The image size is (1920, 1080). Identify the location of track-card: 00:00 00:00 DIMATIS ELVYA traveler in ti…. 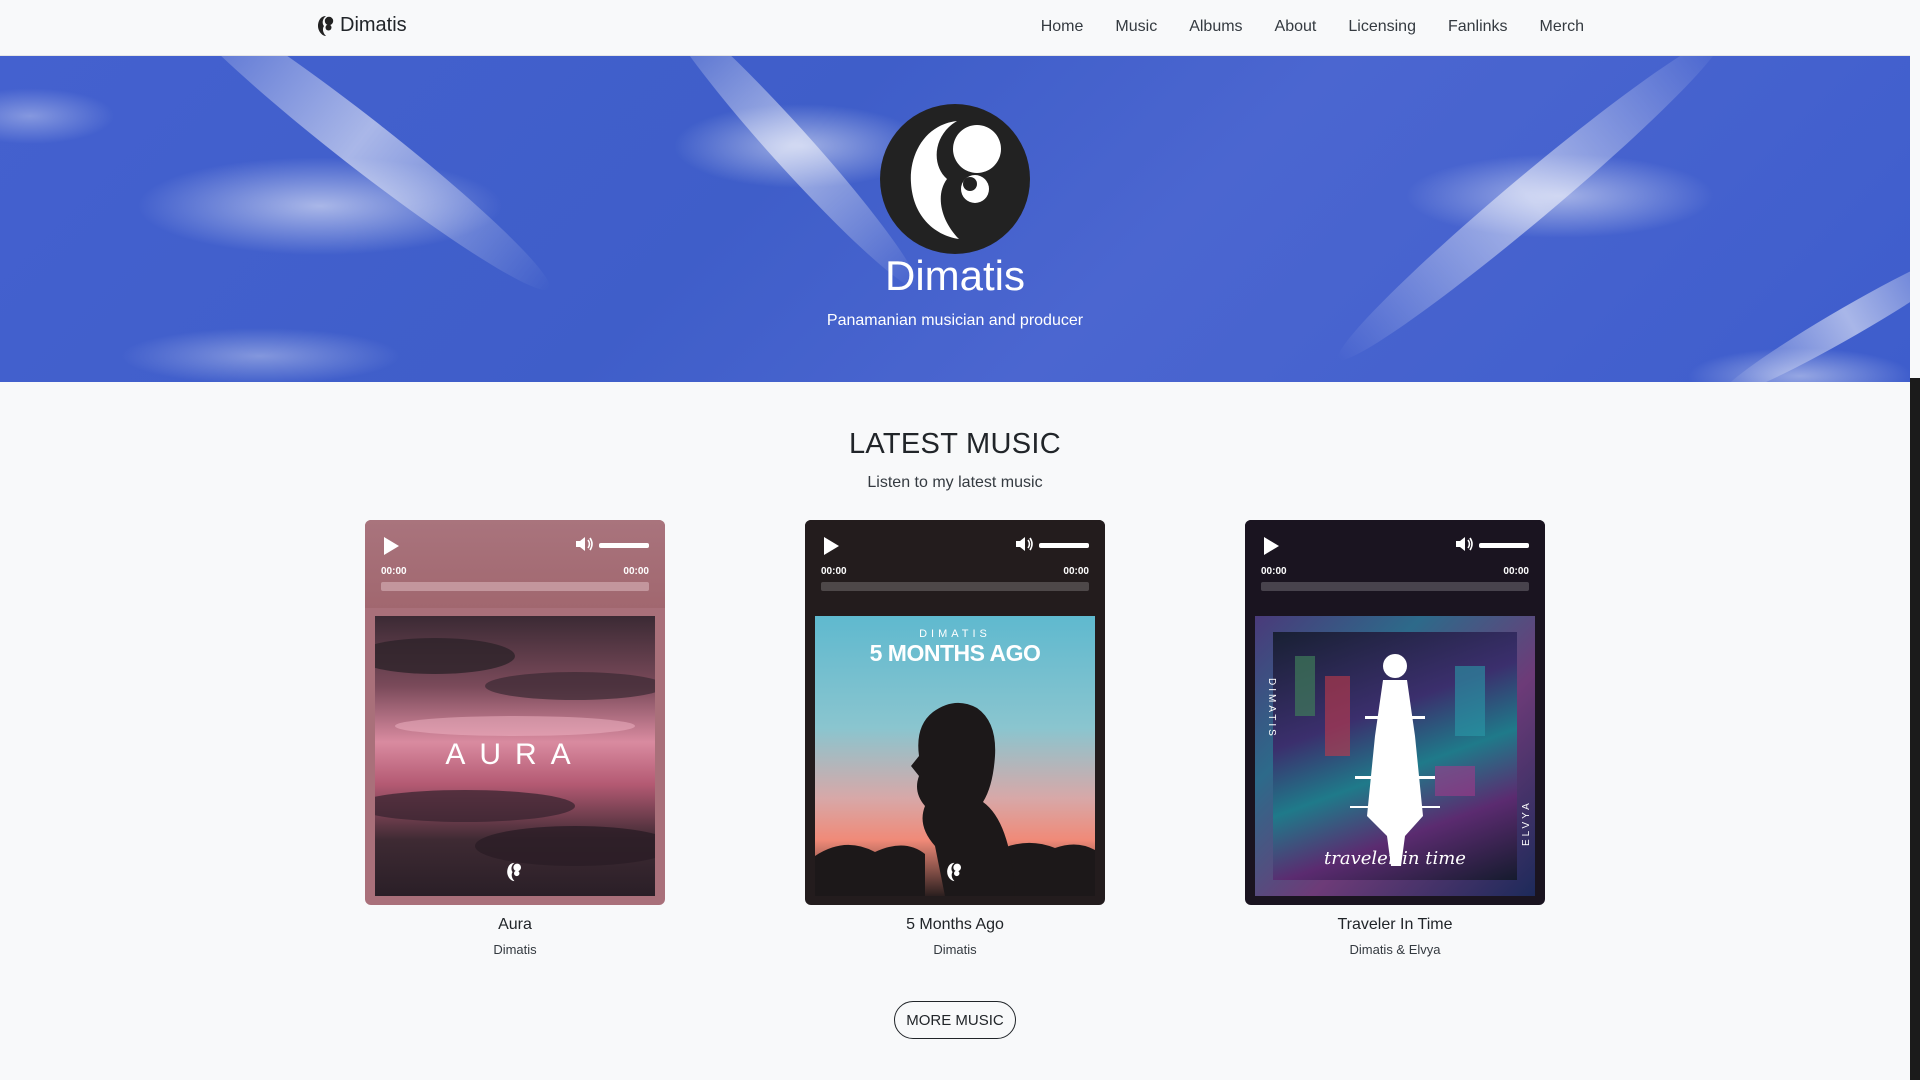
(1395, 738).